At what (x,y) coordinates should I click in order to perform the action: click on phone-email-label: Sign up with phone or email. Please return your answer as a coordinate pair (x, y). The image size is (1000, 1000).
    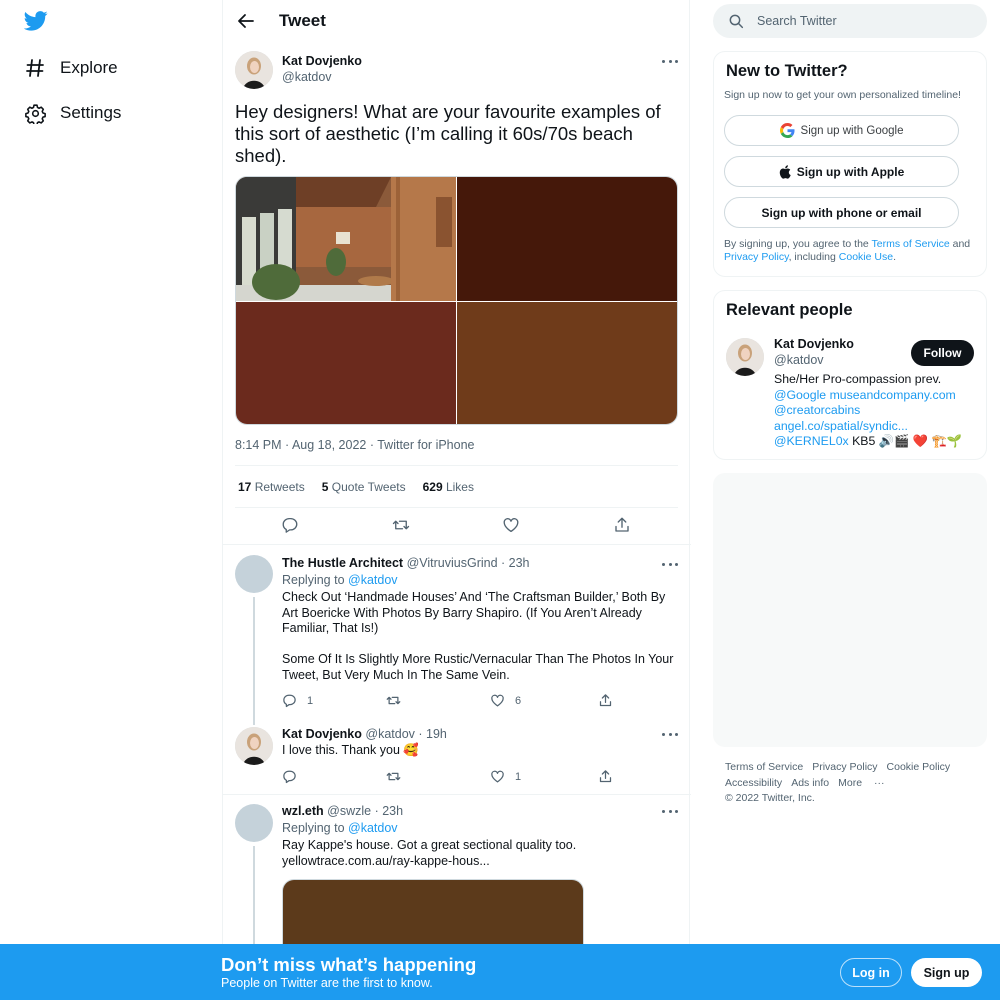
    Looking at the image, I should click on (841, 212).